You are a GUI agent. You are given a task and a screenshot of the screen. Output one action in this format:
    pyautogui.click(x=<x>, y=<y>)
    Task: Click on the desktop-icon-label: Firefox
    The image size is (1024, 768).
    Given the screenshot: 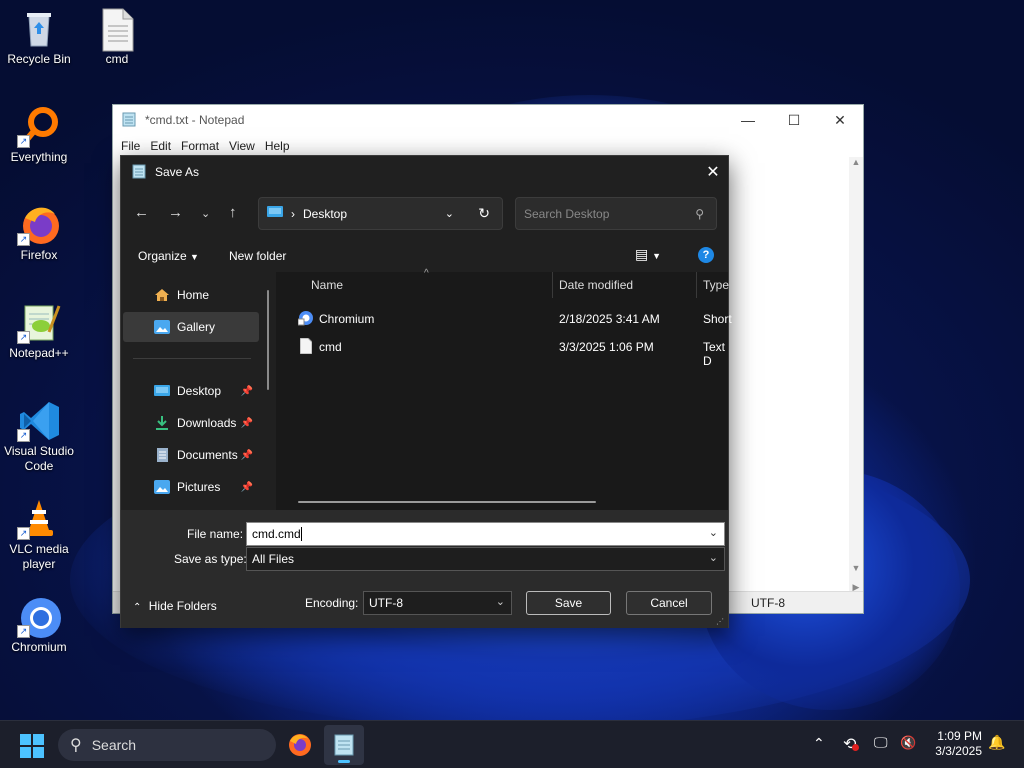 What is the action you would take?
    pyautogui.click(x=39, y=255)
    